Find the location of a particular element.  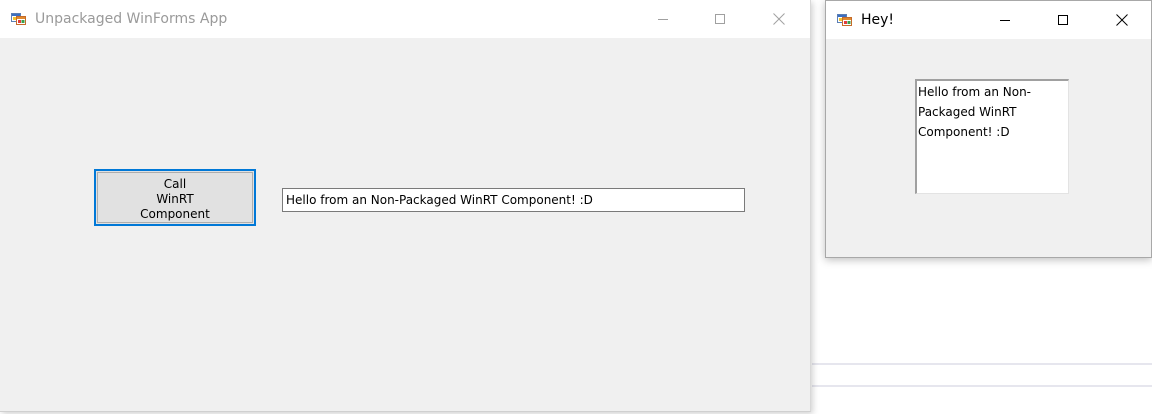

message-line-2: Packaged WinRT is located at coordinates (967, 112).